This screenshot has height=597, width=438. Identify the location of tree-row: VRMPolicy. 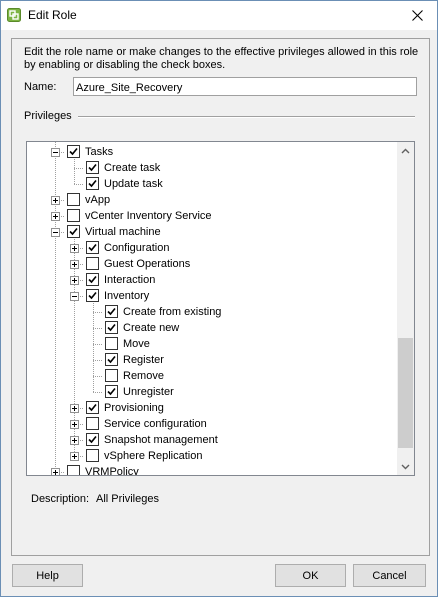
(211, 470).